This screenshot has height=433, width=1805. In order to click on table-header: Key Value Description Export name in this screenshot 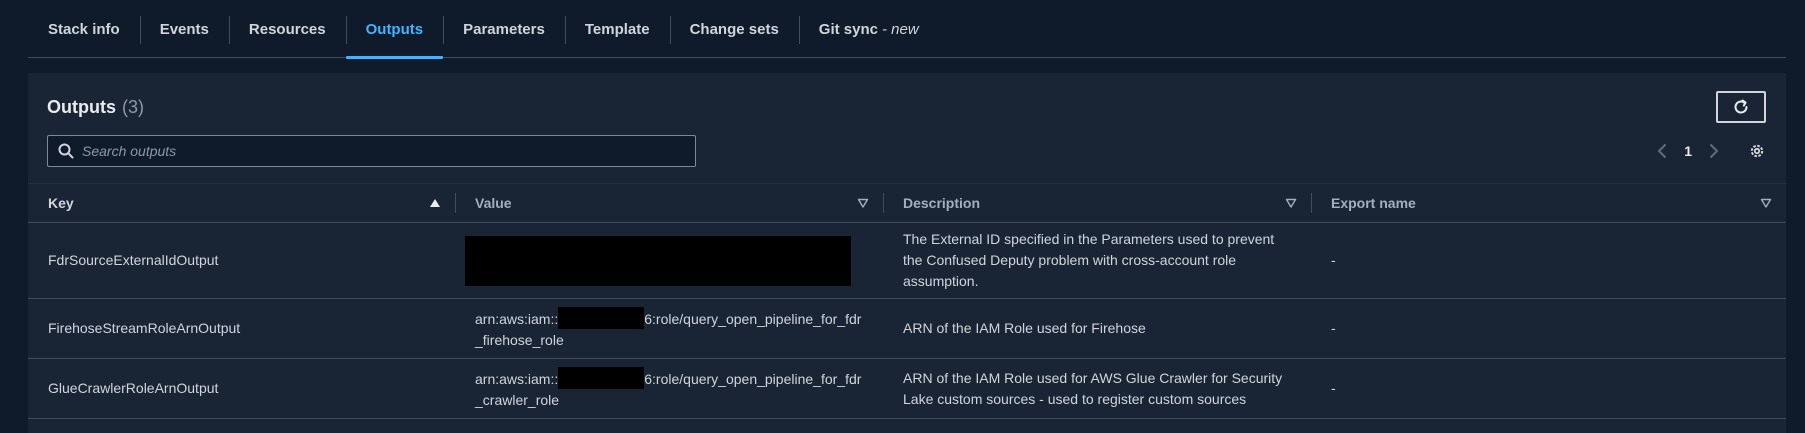, I will do `click(907, 203)`.